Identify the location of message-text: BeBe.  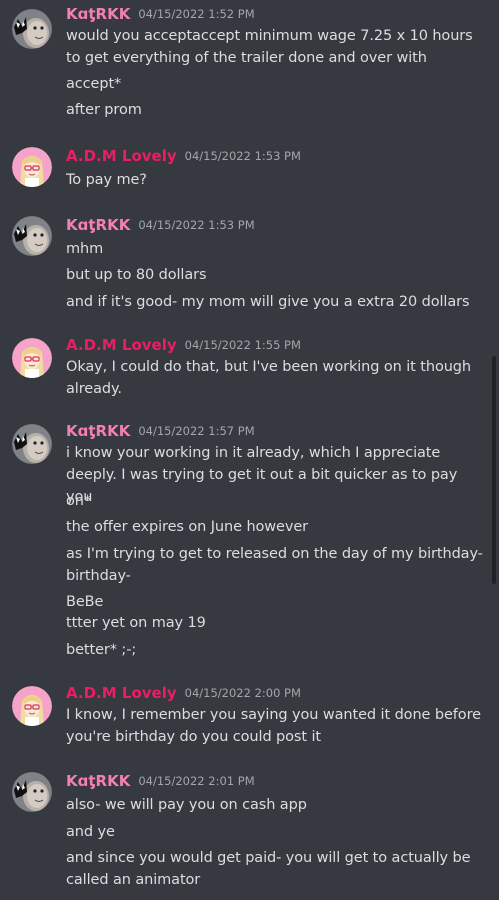
(85, 602).